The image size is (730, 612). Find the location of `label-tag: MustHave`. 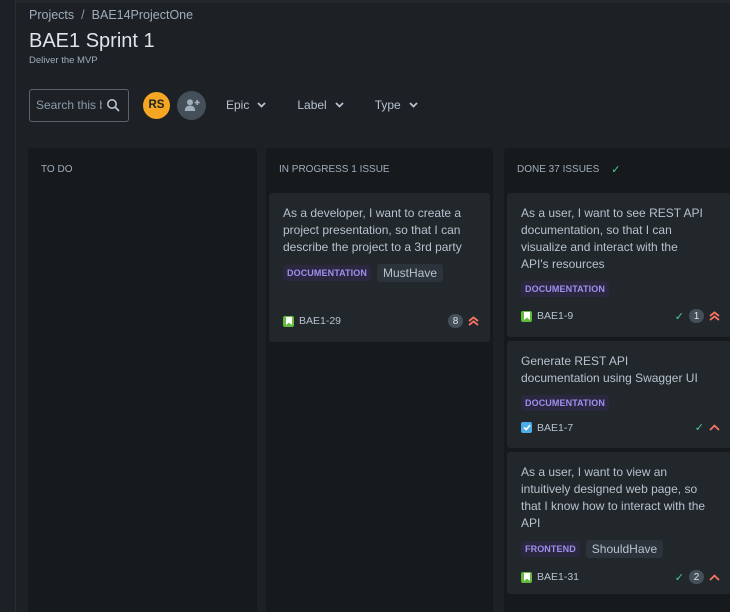

label-tag: MustHave is located at coordinates (409, 273).